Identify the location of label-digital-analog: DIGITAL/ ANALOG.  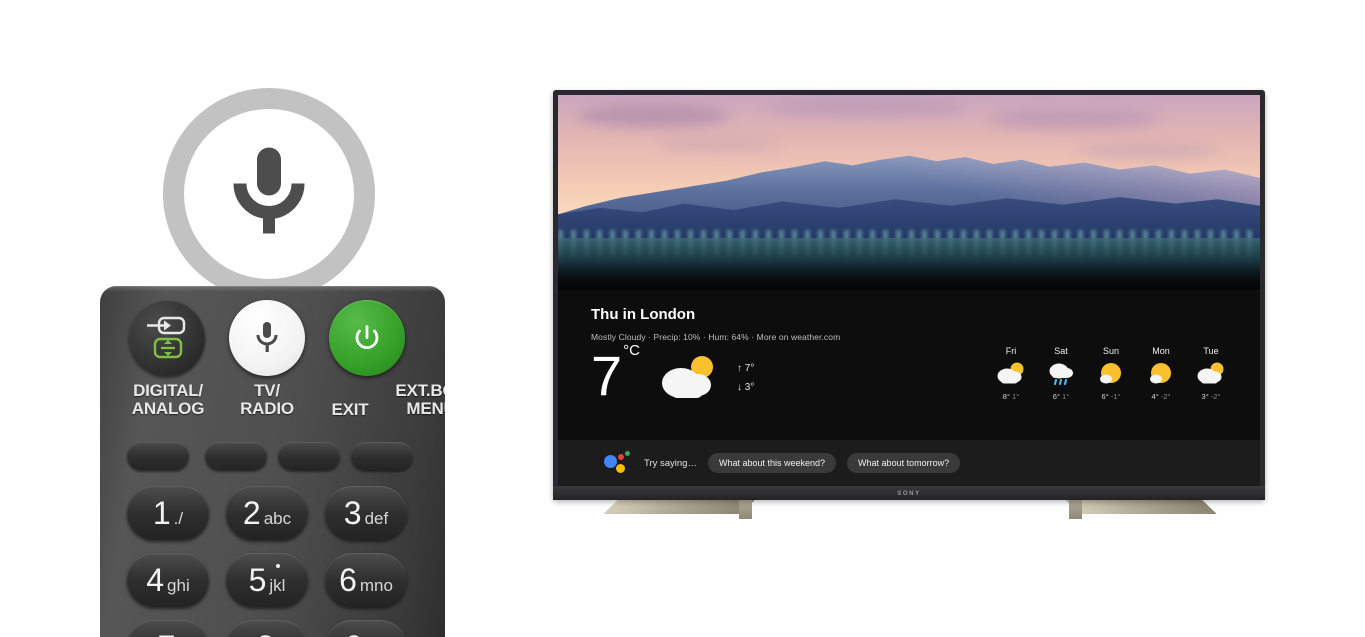
(168, 400).